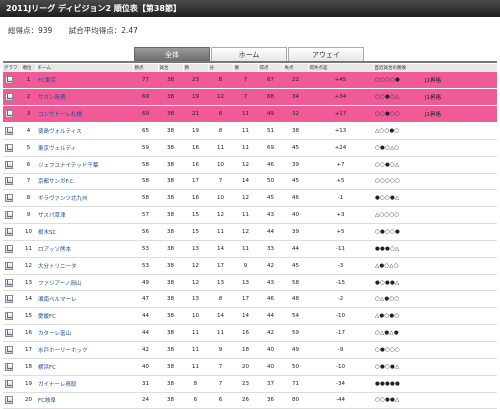 Image resolution: width=500 pixels, height=409 pixels. What do you see at coordinates (84, 350) in the screenshot?
I see `team-name: 水戸ホーリーホック` at bounding box center [84, 350].